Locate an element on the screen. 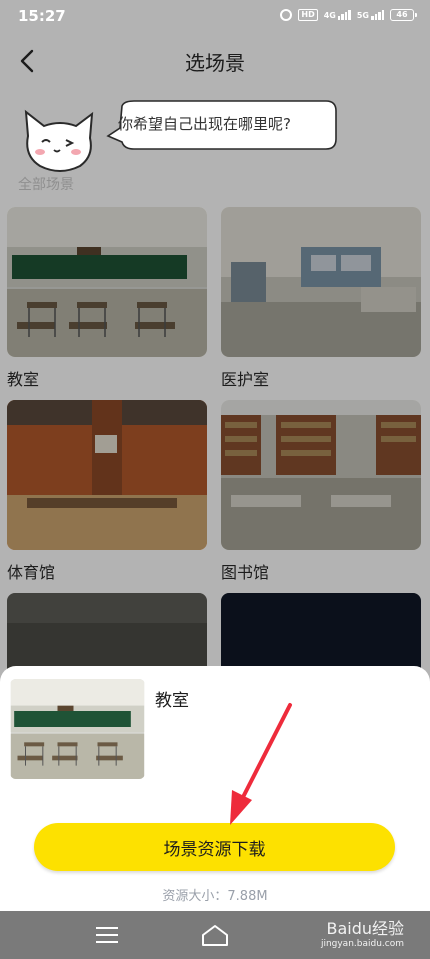 This screenshot has width=430, height=959. home-icon is located at coordinates (215, 935).